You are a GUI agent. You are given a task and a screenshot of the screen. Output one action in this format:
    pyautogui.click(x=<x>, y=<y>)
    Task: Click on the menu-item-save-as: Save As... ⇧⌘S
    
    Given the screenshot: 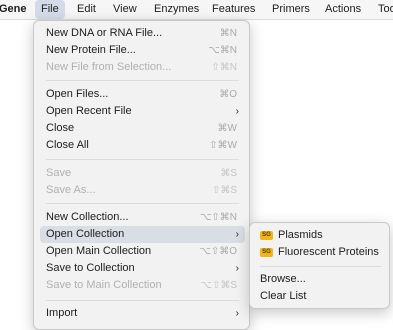 What is the action you would take?
    pyautogui.click(x=142, y=190)
    